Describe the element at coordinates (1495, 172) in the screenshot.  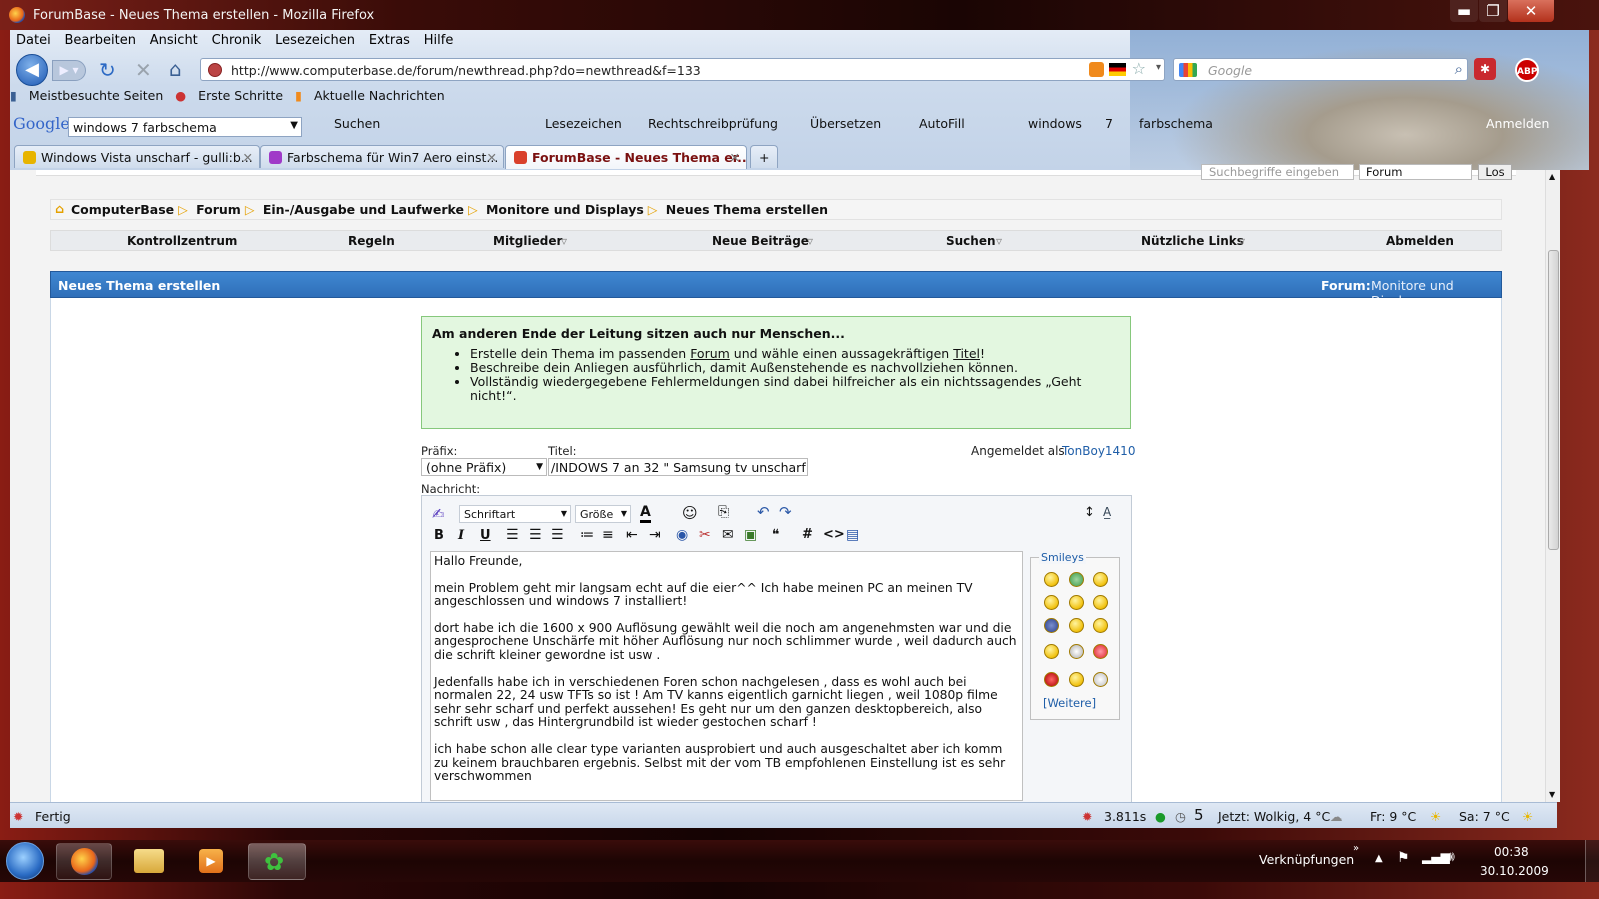
I see `site-search-go: Los` at that location.